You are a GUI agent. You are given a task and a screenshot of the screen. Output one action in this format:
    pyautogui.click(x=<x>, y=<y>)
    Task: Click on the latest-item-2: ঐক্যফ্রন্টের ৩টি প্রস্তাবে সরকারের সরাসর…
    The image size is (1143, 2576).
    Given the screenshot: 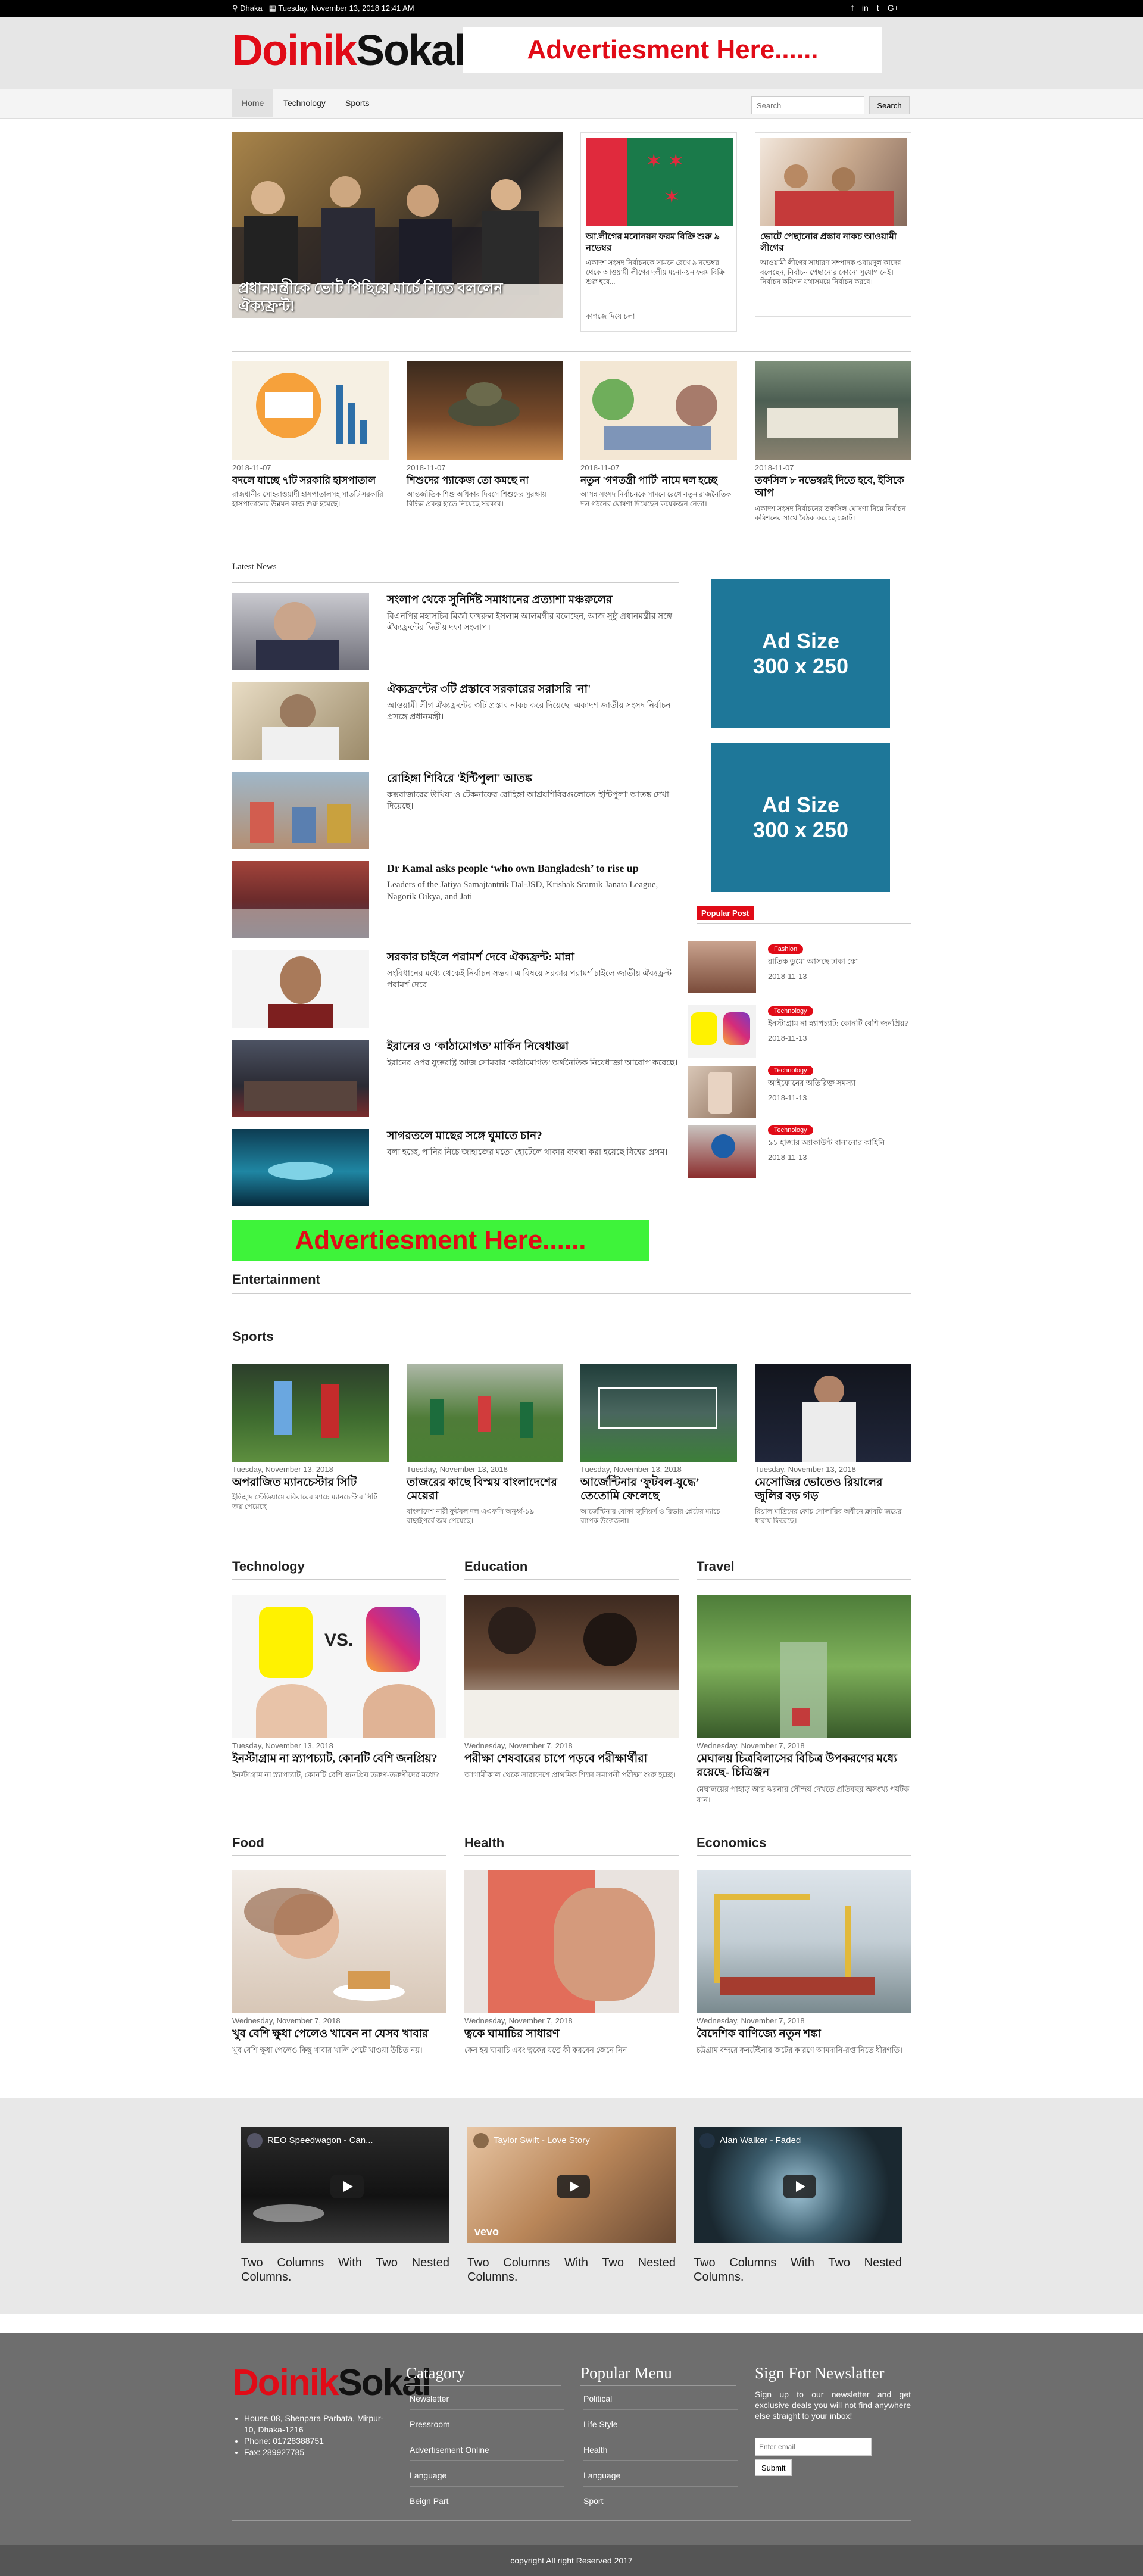 What is the action you would take?
    pyautogui.click(x=533, y=703)
    